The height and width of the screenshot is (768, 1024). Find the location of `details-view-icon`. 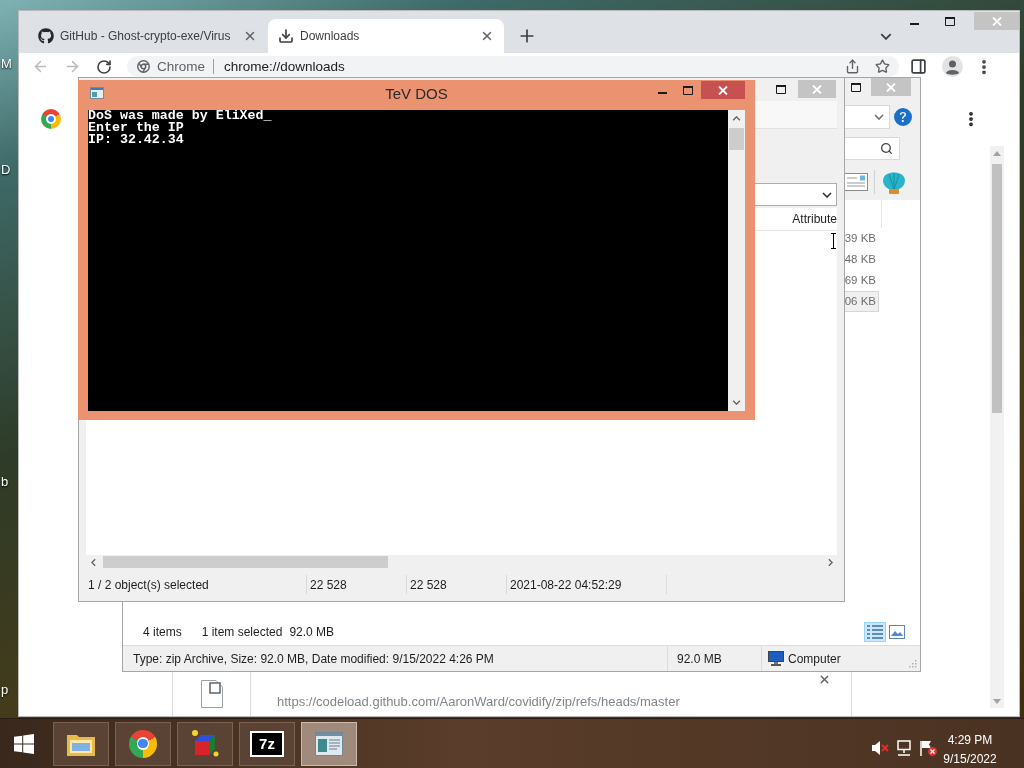

details-view-icon is located at coordinates (875, 632).